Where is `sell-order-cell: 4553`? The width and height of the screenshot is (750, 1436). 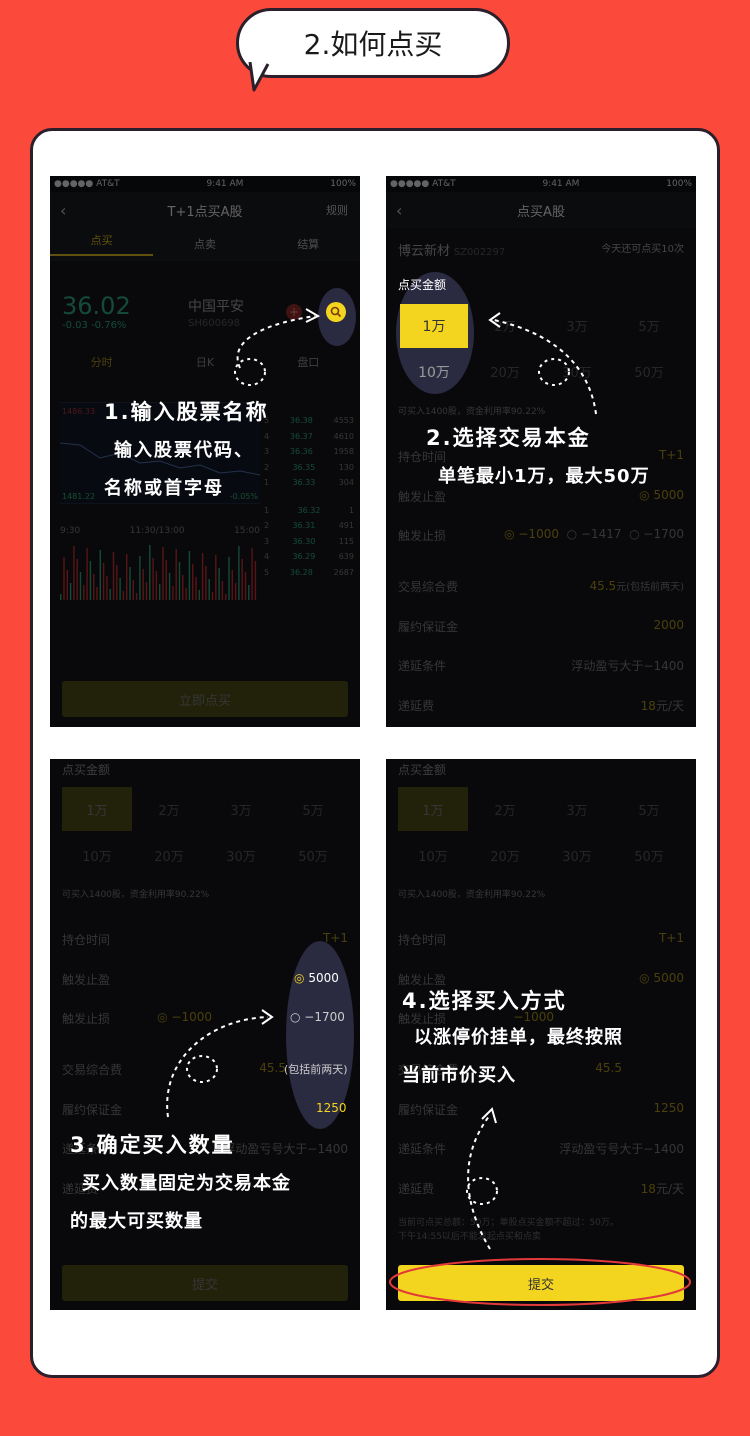 sell-order-cell: 4553 is located at coordinates (343, 420).